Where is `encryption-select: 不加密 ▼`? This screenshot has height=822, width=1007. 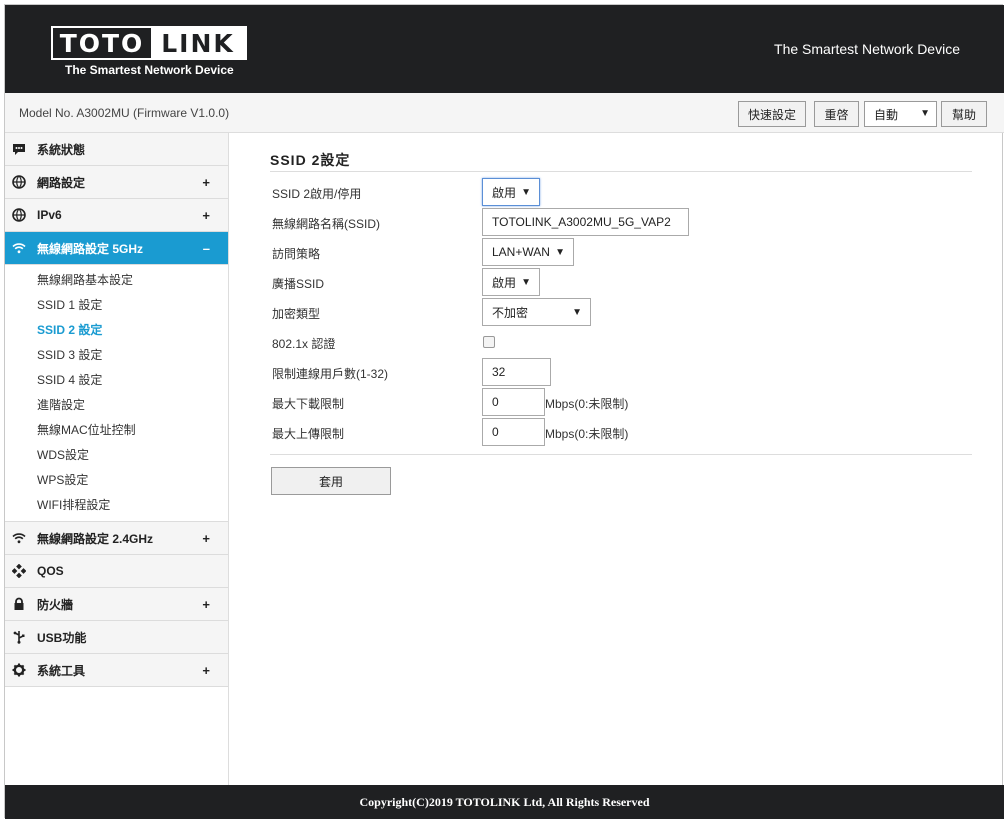 encryption-select: 不加密 ▼ is located at coordinates (536, 312).